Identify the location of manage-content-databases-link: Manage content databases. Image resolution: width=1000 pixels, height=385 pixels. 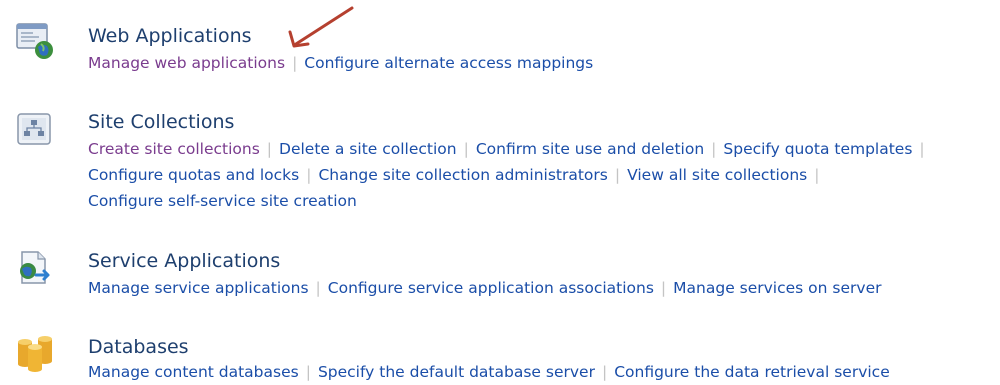
(193, 372).